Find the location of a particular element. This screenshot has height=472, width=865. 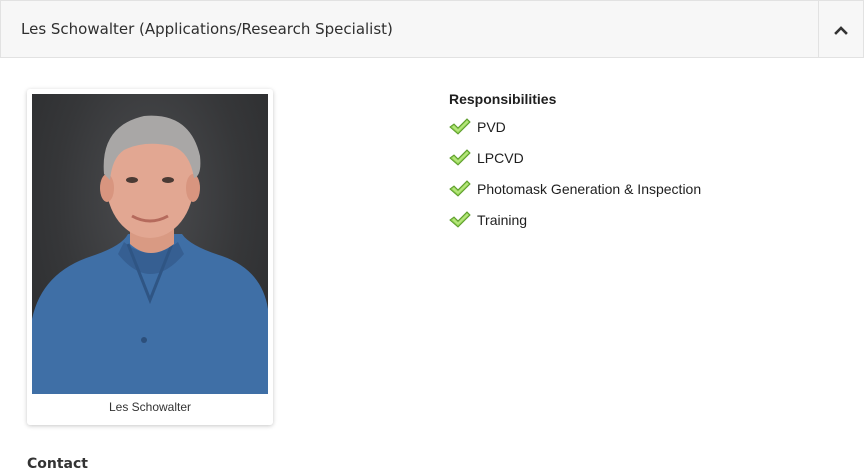

collapse-toggle-button is located at coordinates (840, 29).